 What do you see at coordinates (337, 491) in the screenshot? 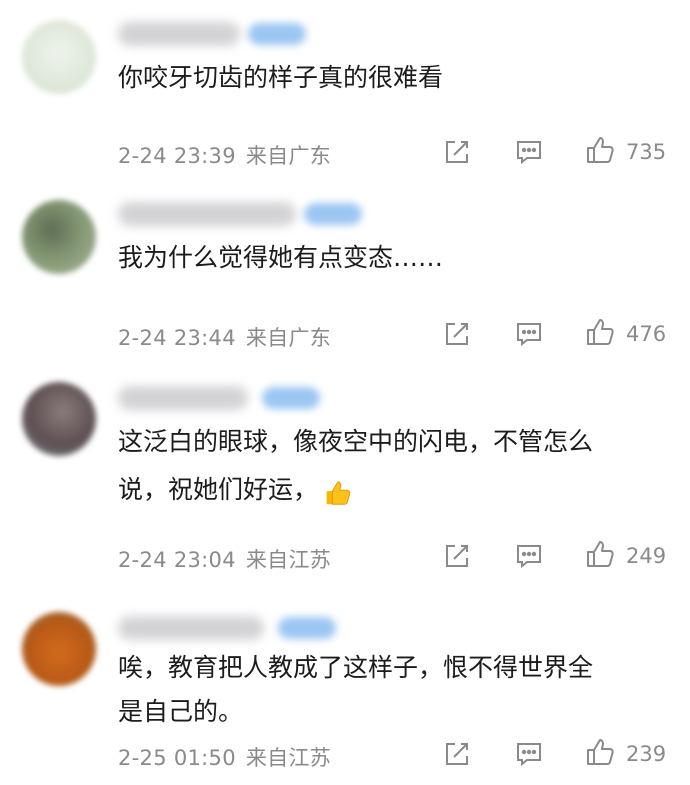
I see `thumbs-up-emoji-icon` at bounding box center [337, 491].